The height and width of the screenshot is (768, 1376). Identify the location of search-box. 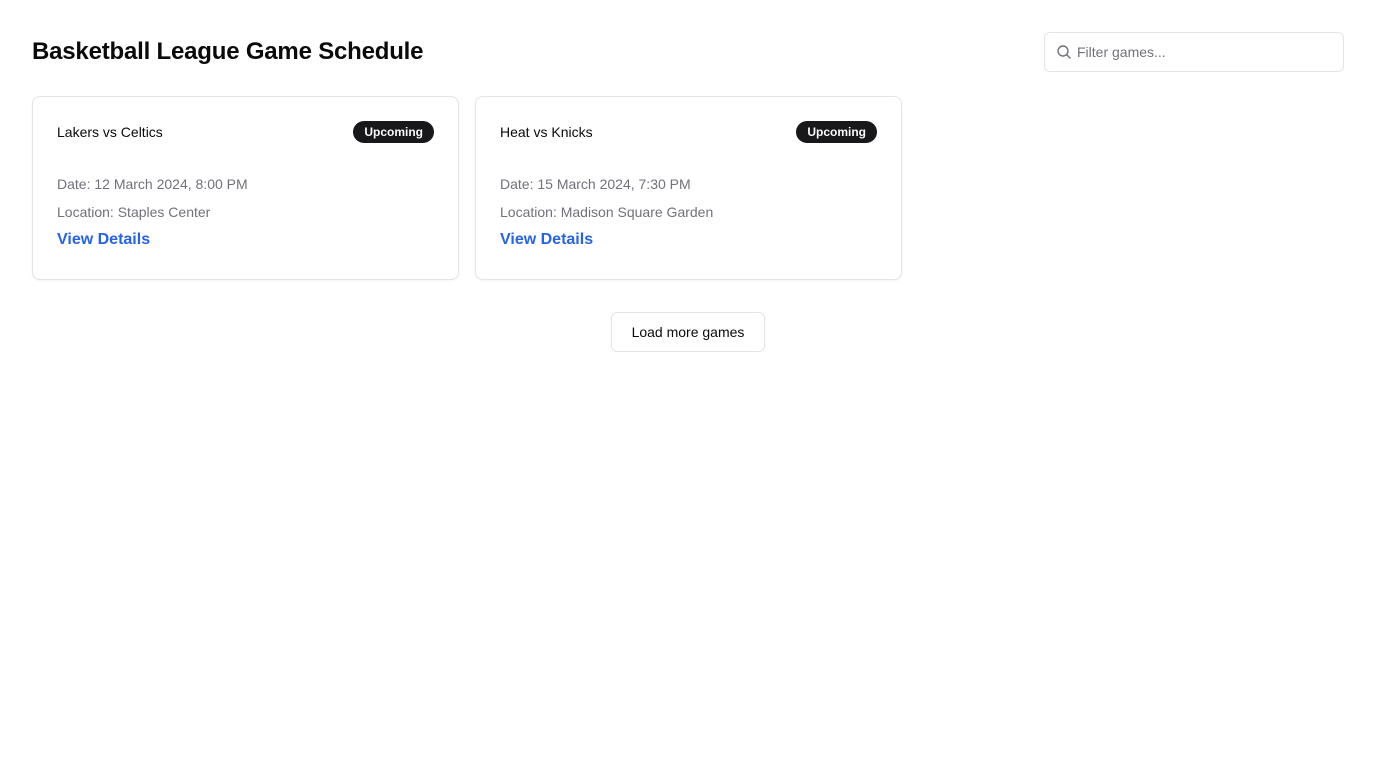
(1194, 52).